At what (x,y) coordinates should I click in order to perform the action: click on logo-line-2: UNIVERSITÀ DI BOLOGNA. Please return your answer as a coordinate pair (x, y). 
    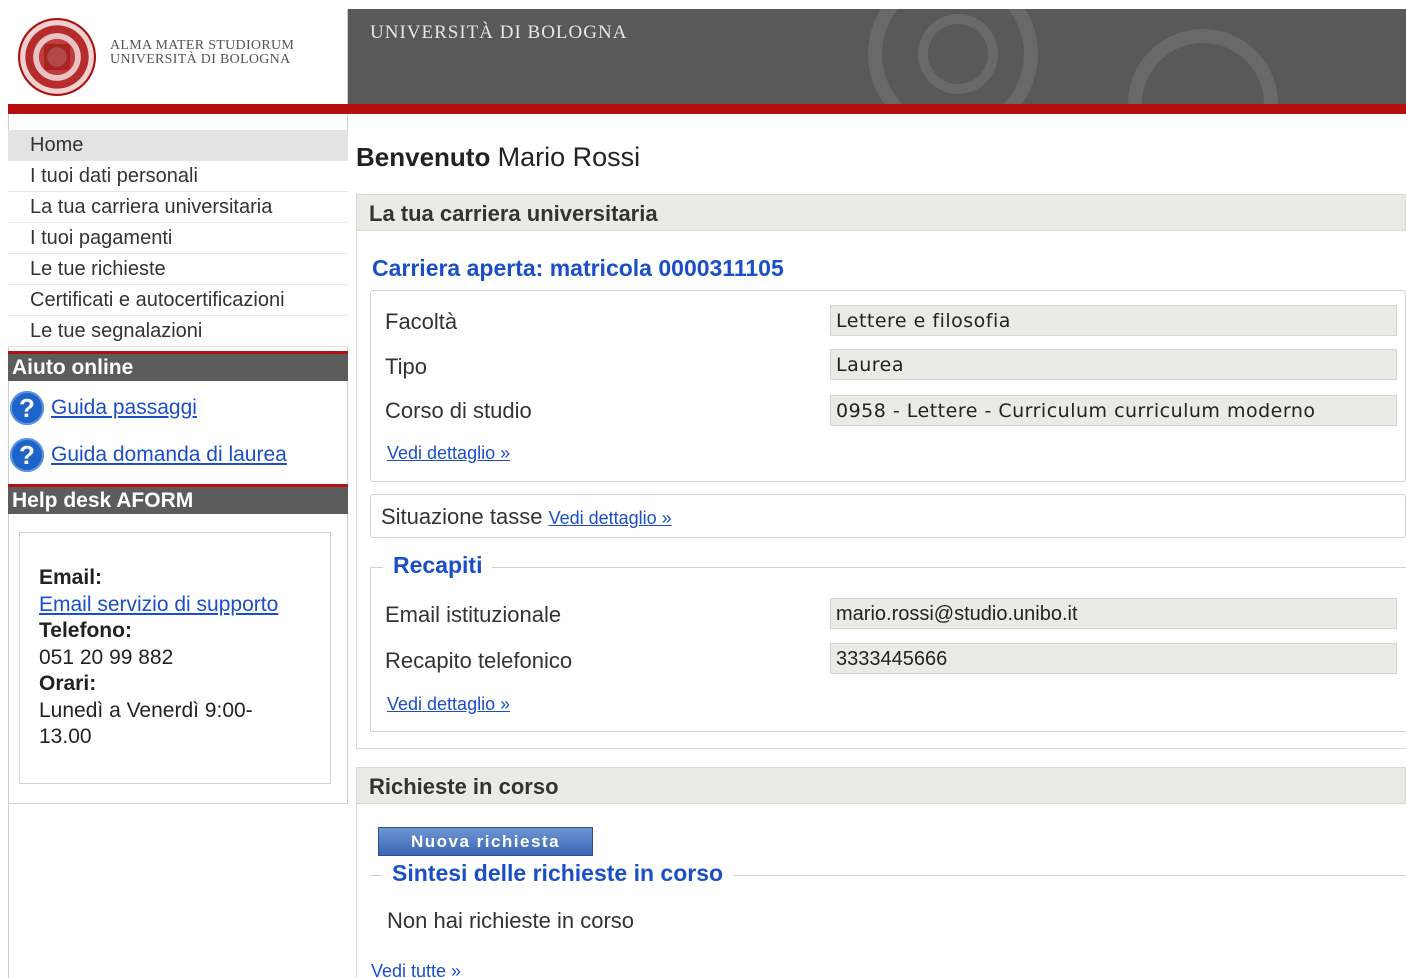
    Looking at the image, I should click on (200, 59).